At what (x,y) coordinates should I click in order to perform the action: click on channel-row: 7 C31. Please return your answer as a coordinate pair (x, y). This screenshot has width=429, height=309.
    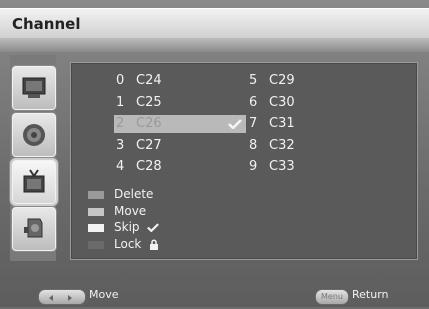
    Looking at the image, I should click on (289, 124).